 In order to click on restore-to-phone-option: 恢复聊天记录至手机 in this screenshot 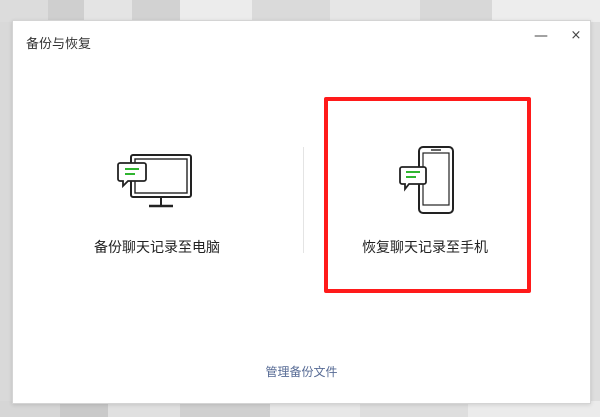, I will do `click(425, 194)`.